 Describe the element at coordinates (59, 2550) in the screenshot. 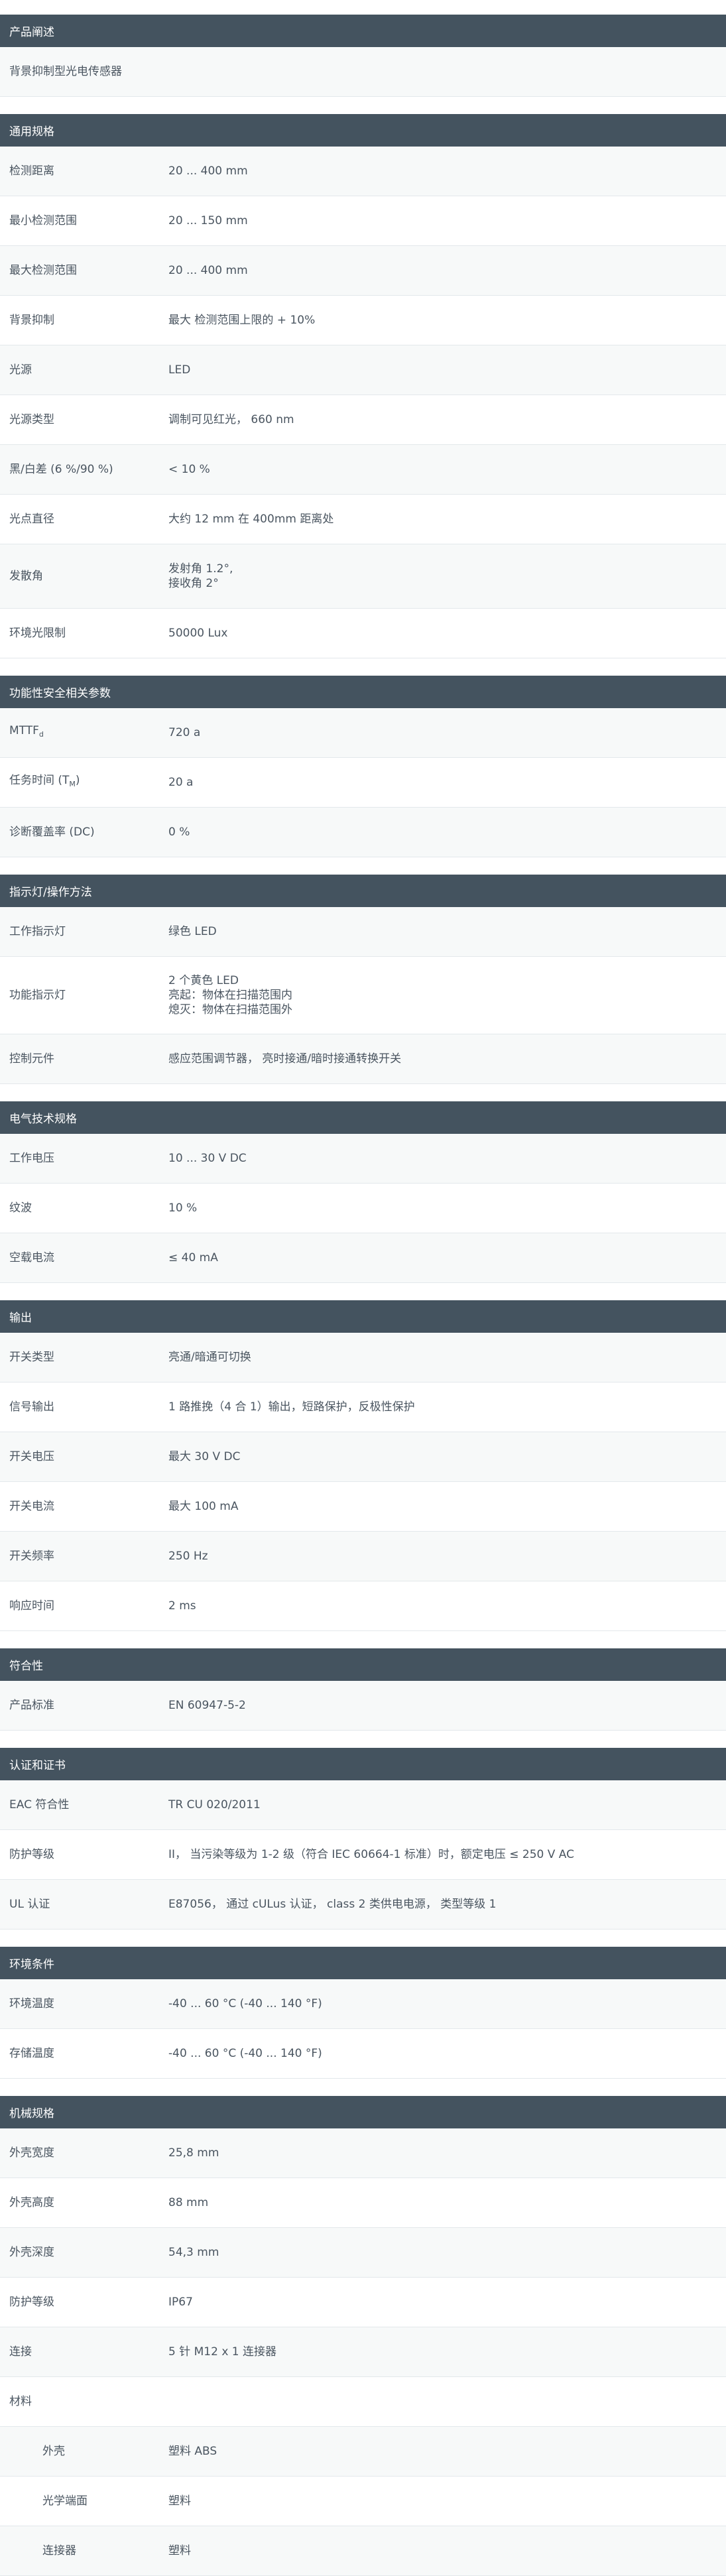

I see `spec-label-text: 连接器` at that location.